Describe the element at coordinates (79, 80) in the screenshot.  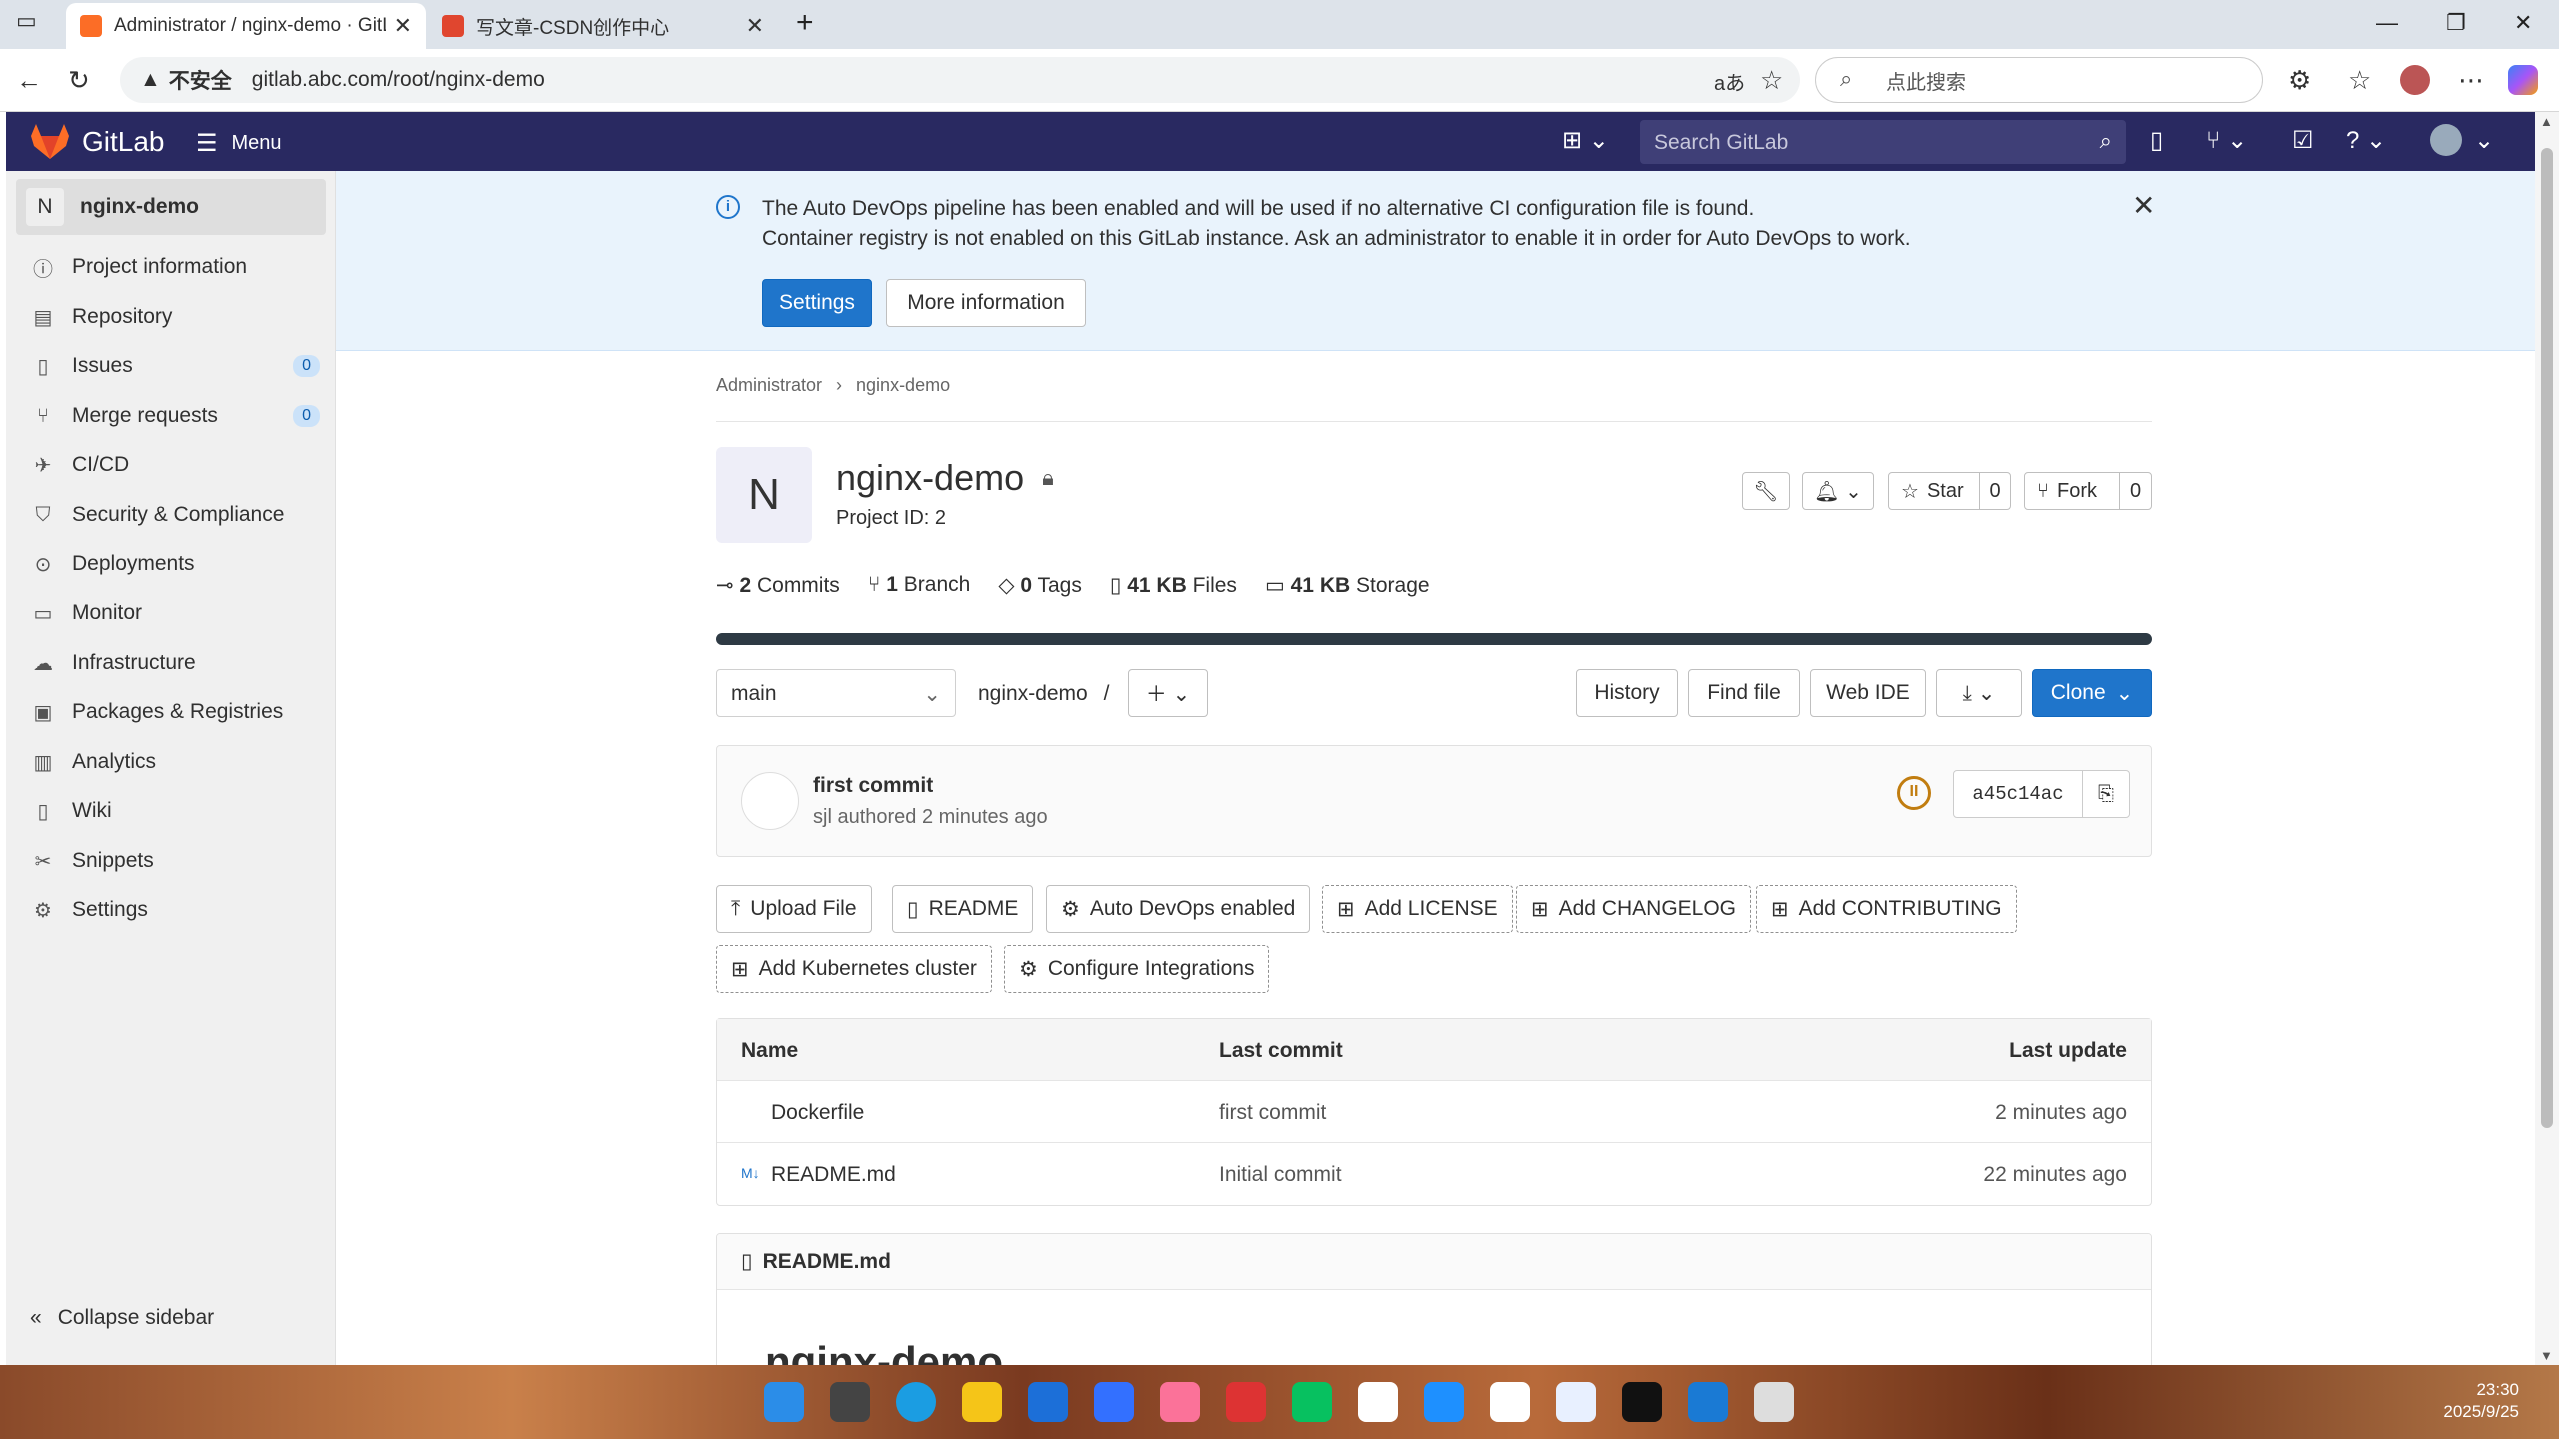
I see `reload-icon: ↻` at that location.